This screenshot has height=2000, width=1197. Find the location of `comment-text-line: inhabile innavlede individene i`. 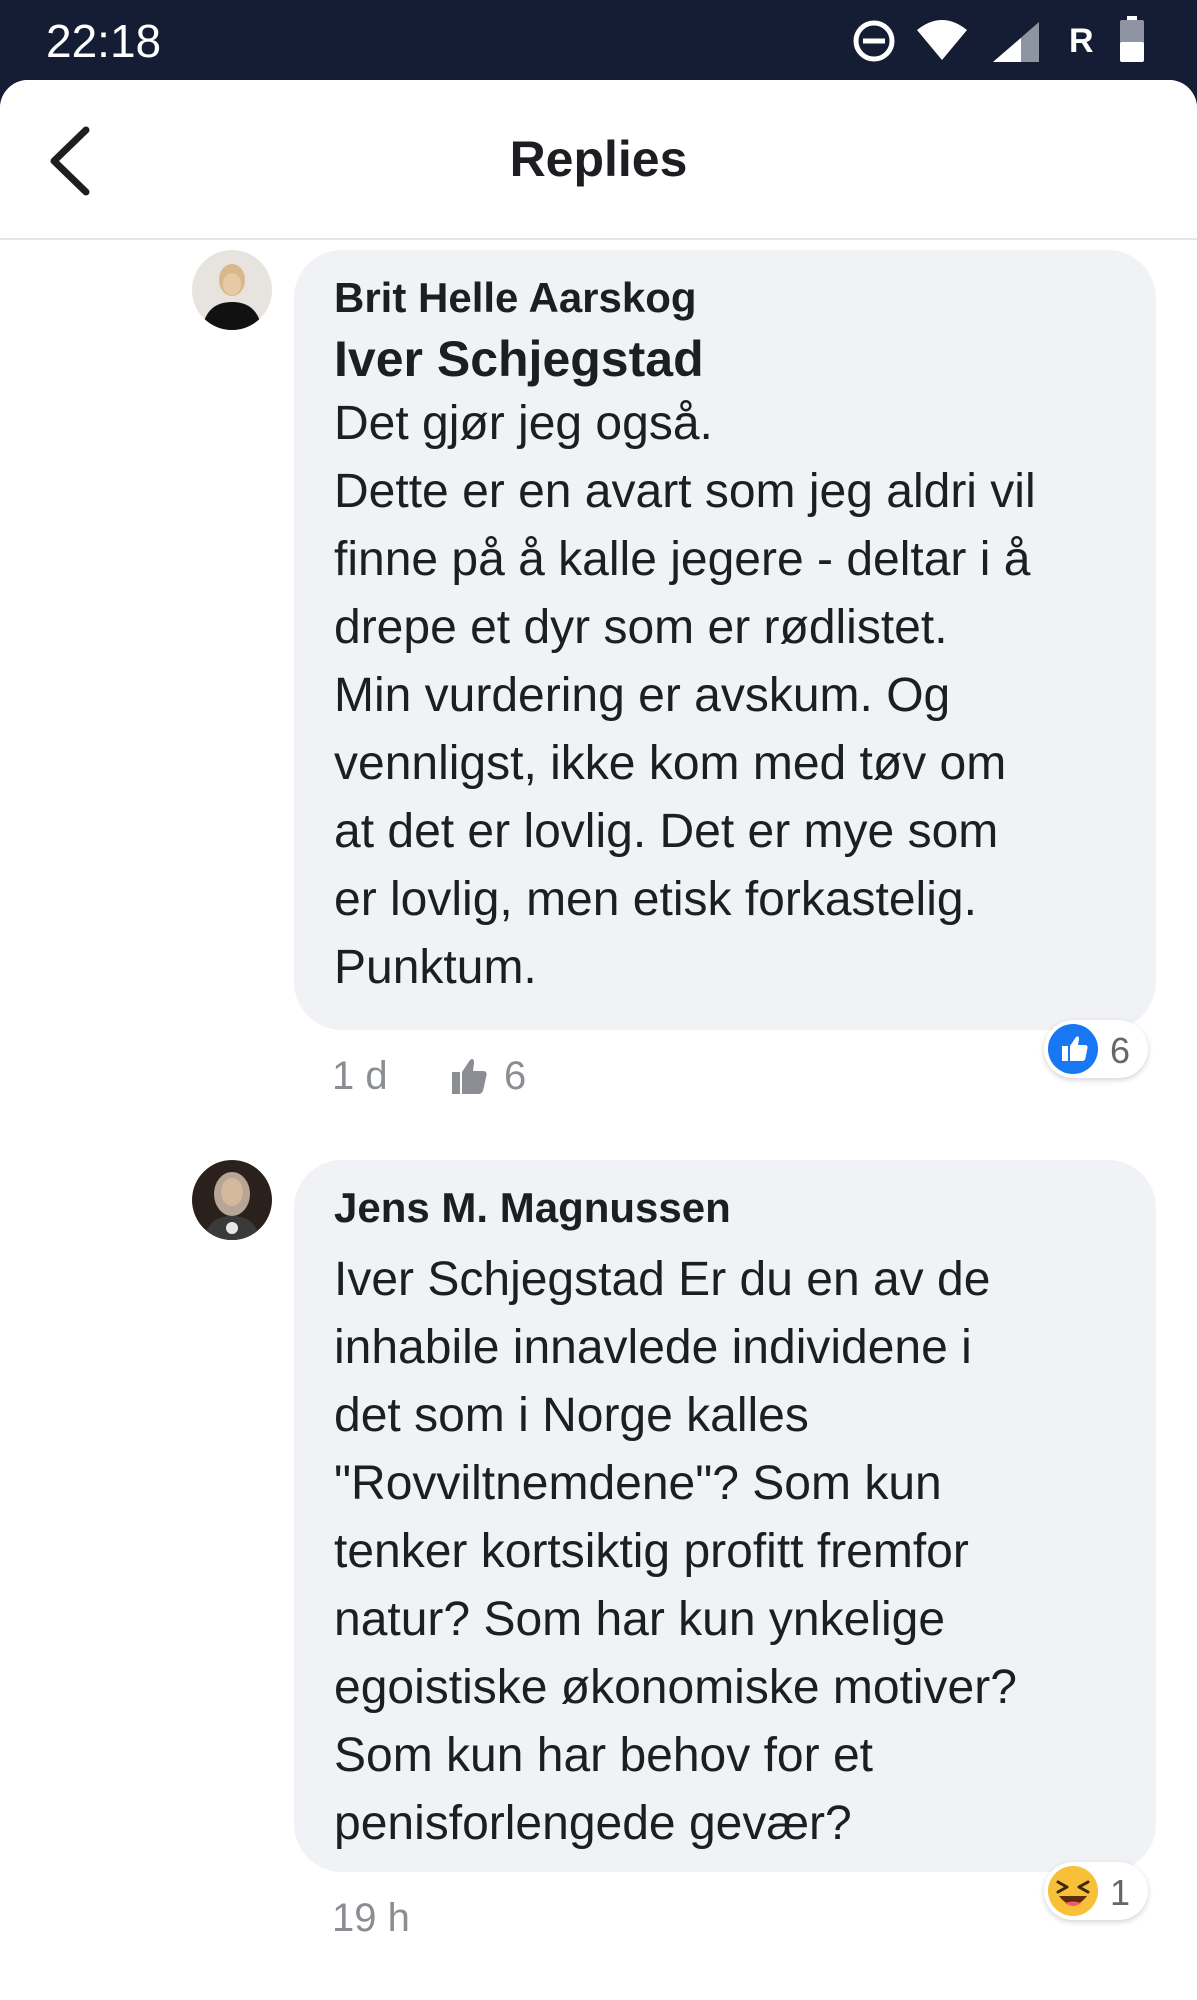

comment-text-line: inhabile innavlede individene i is located at coordinates (653, 1347).